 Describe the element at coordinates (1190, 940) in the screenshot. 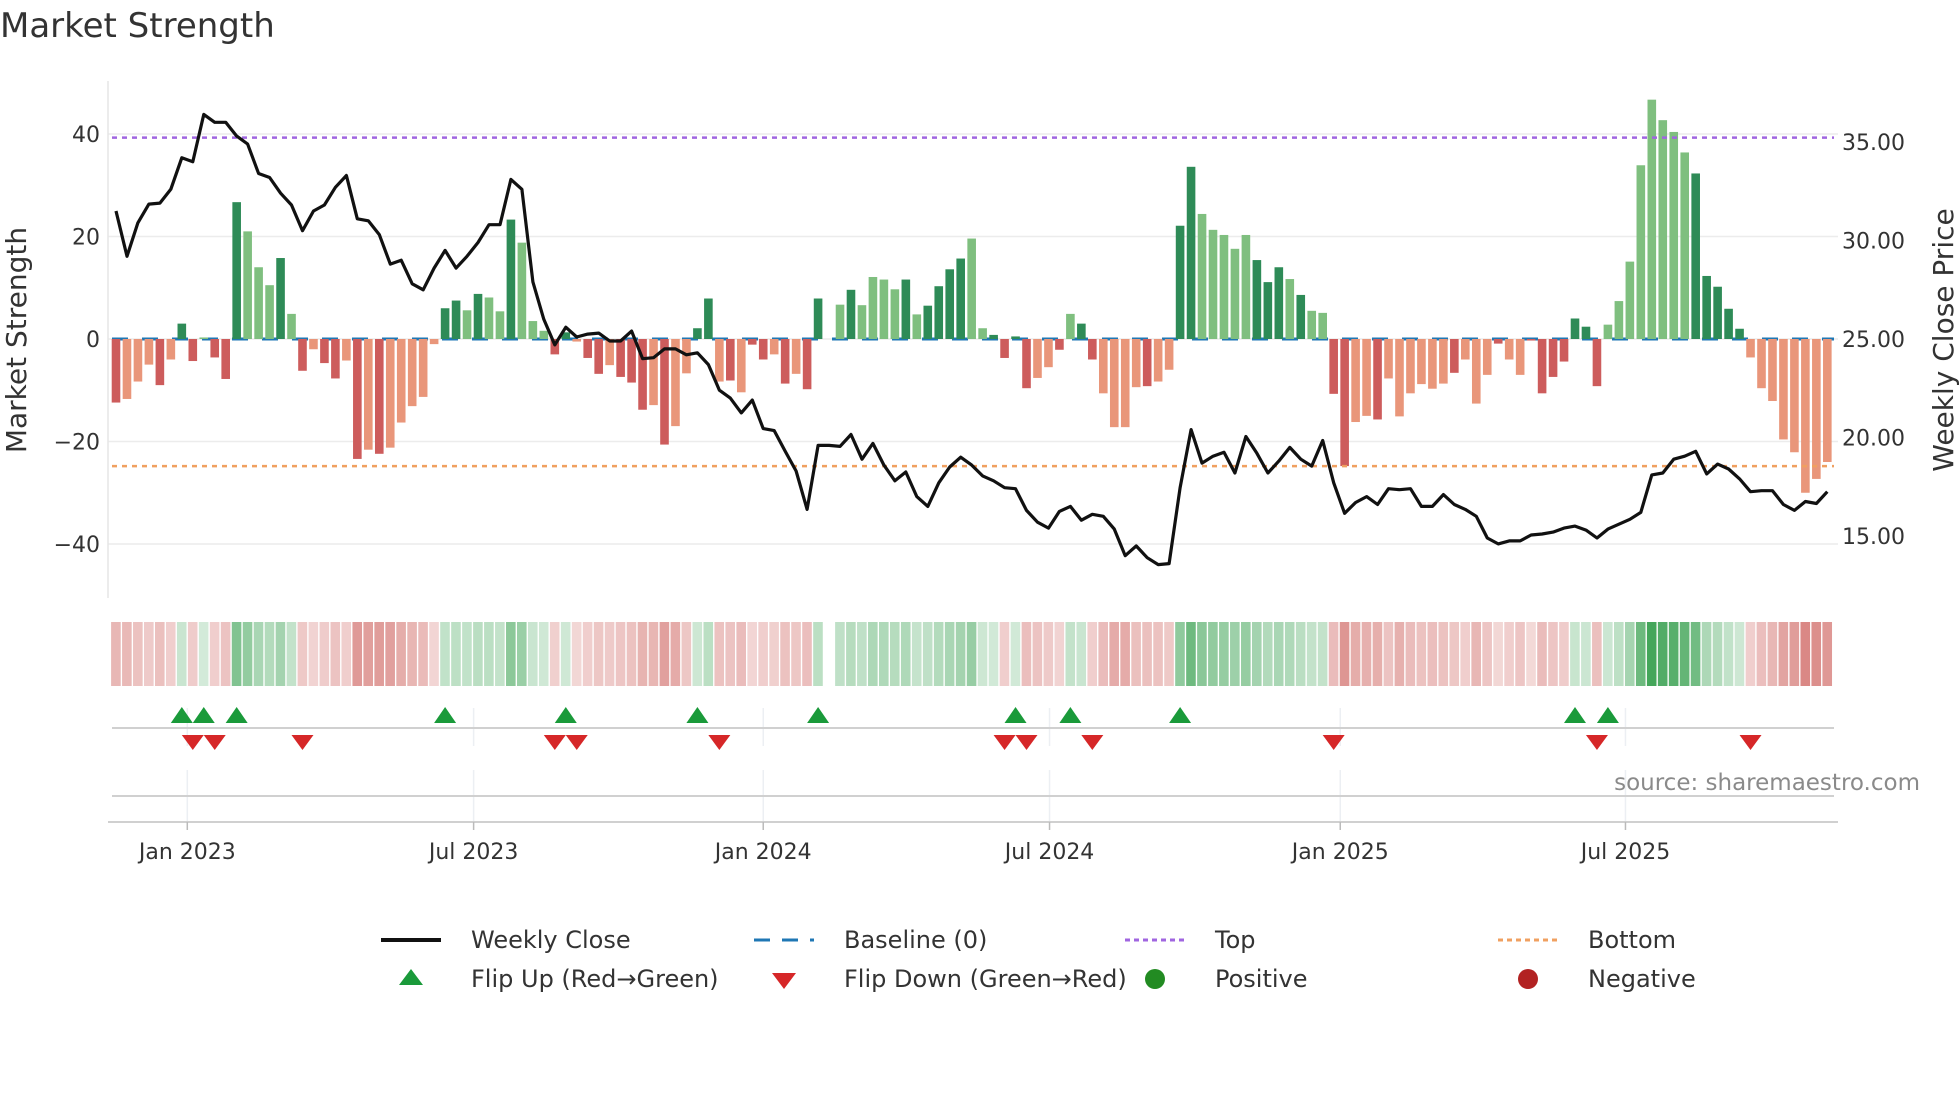

I see `legend-top: Top` at that location.